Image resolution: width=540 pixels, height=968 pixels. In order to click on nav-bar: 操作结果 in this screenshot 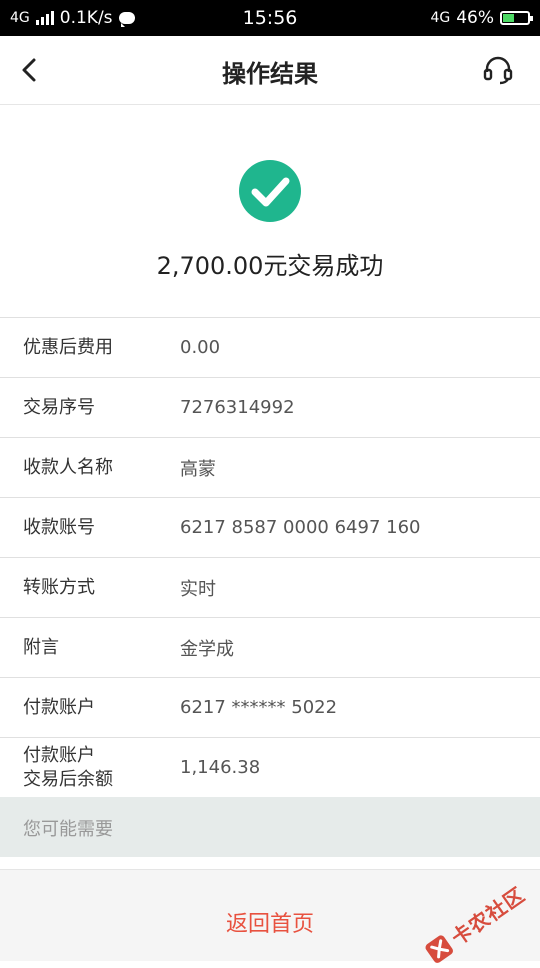, I will do `click(270, 70)`.